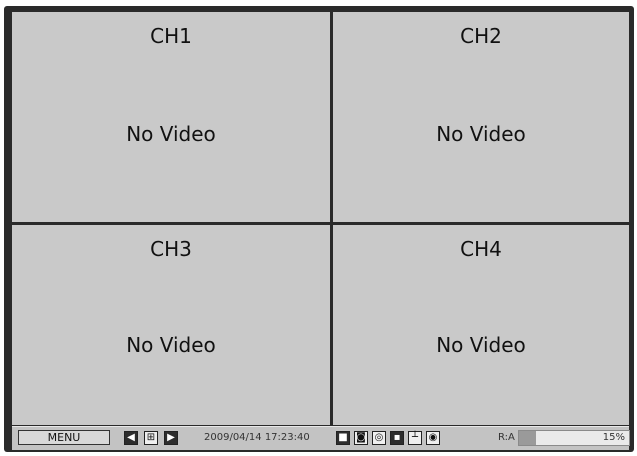 This screenshot has height=456, width=637. What do you see at coordinates (397, 438) in the screenshot?
I see `alarm-icon: ▪` at bounding box center [397, 438].